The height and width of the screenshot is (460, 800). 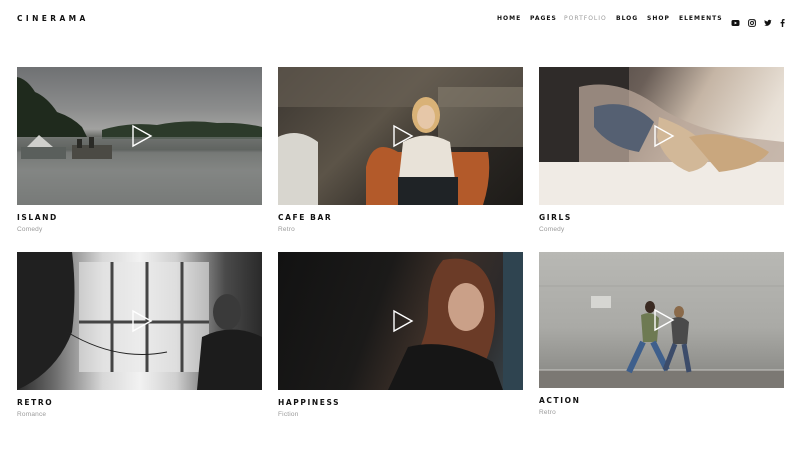 I want to click on portfolio-item-title: ACTION, so click(x=661, y=400).